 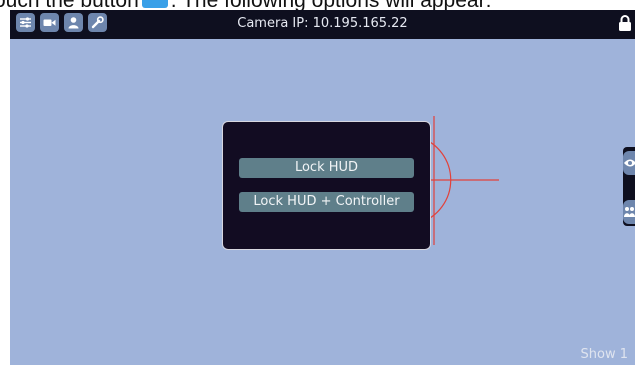 I want to click on users-button, so click(x=629, y=212).